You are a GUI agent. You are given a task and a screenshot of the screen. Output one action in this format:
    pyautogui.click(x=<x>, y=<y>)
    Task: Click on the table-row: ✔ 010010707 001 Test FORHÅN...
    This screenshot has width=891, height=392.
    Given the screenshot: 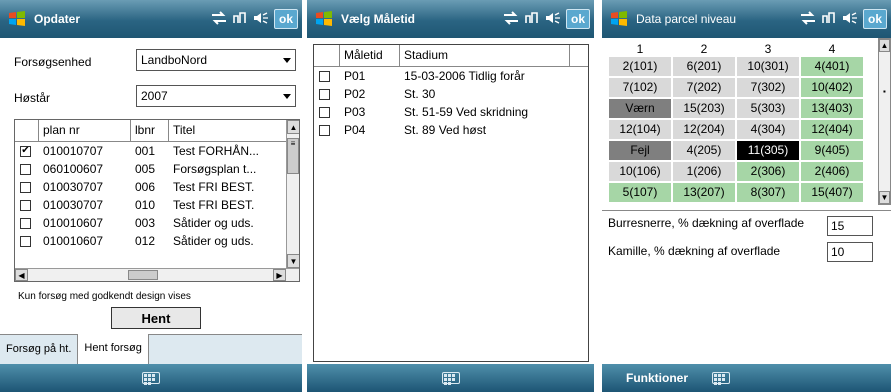 What is the action you would take?
    pyautogui.click(x=157, y=151)
    